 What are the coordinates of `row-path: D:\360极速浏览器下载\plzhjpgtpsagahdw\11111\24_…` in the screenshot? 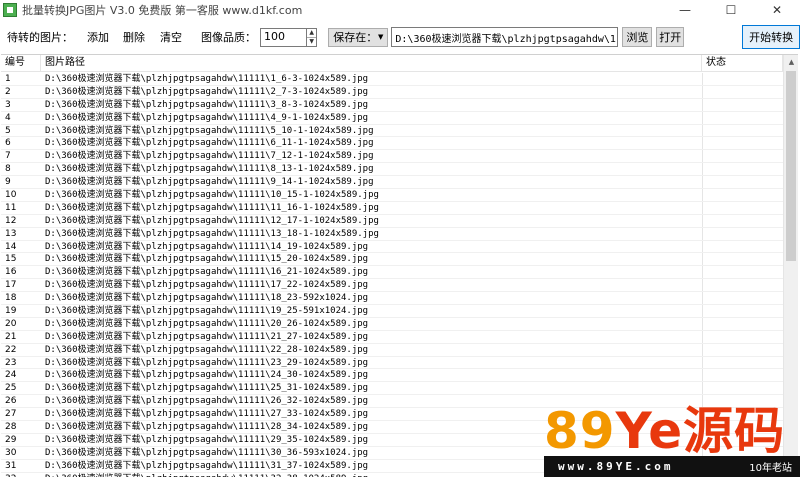 It's located at (207, 375).